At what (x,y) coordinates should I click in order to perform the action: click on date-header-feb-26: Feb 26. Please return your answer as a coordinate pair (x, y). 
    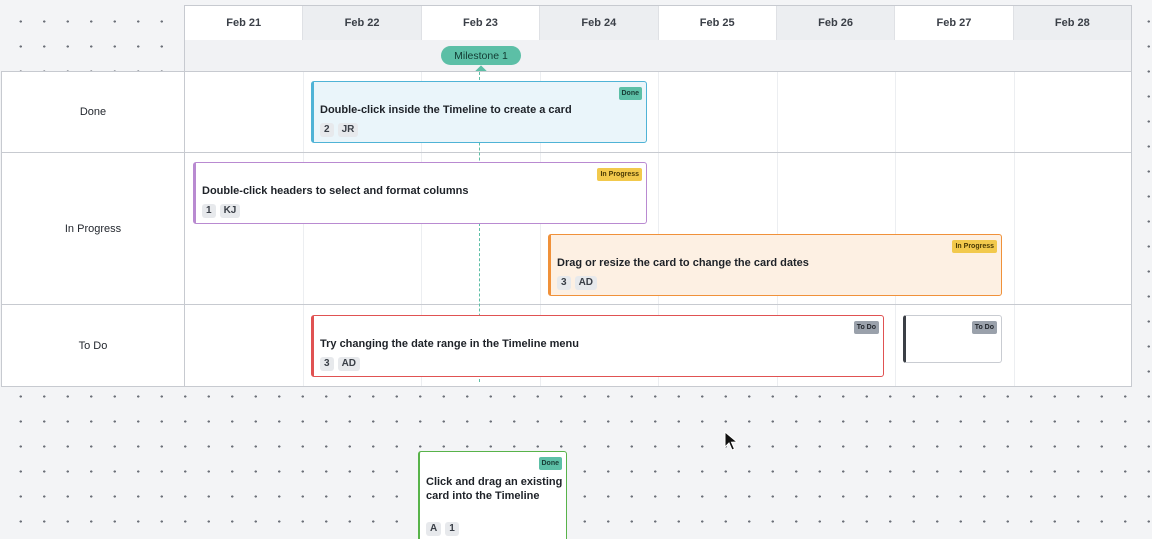
    Looking at the image, I should click on (836, 23).